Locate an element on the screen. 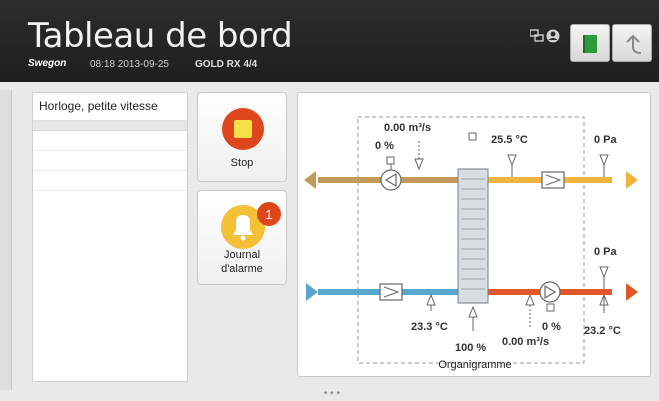 This screenshot has height=401, width=659. stop-button: Stop is located at coordinates (242, 137).